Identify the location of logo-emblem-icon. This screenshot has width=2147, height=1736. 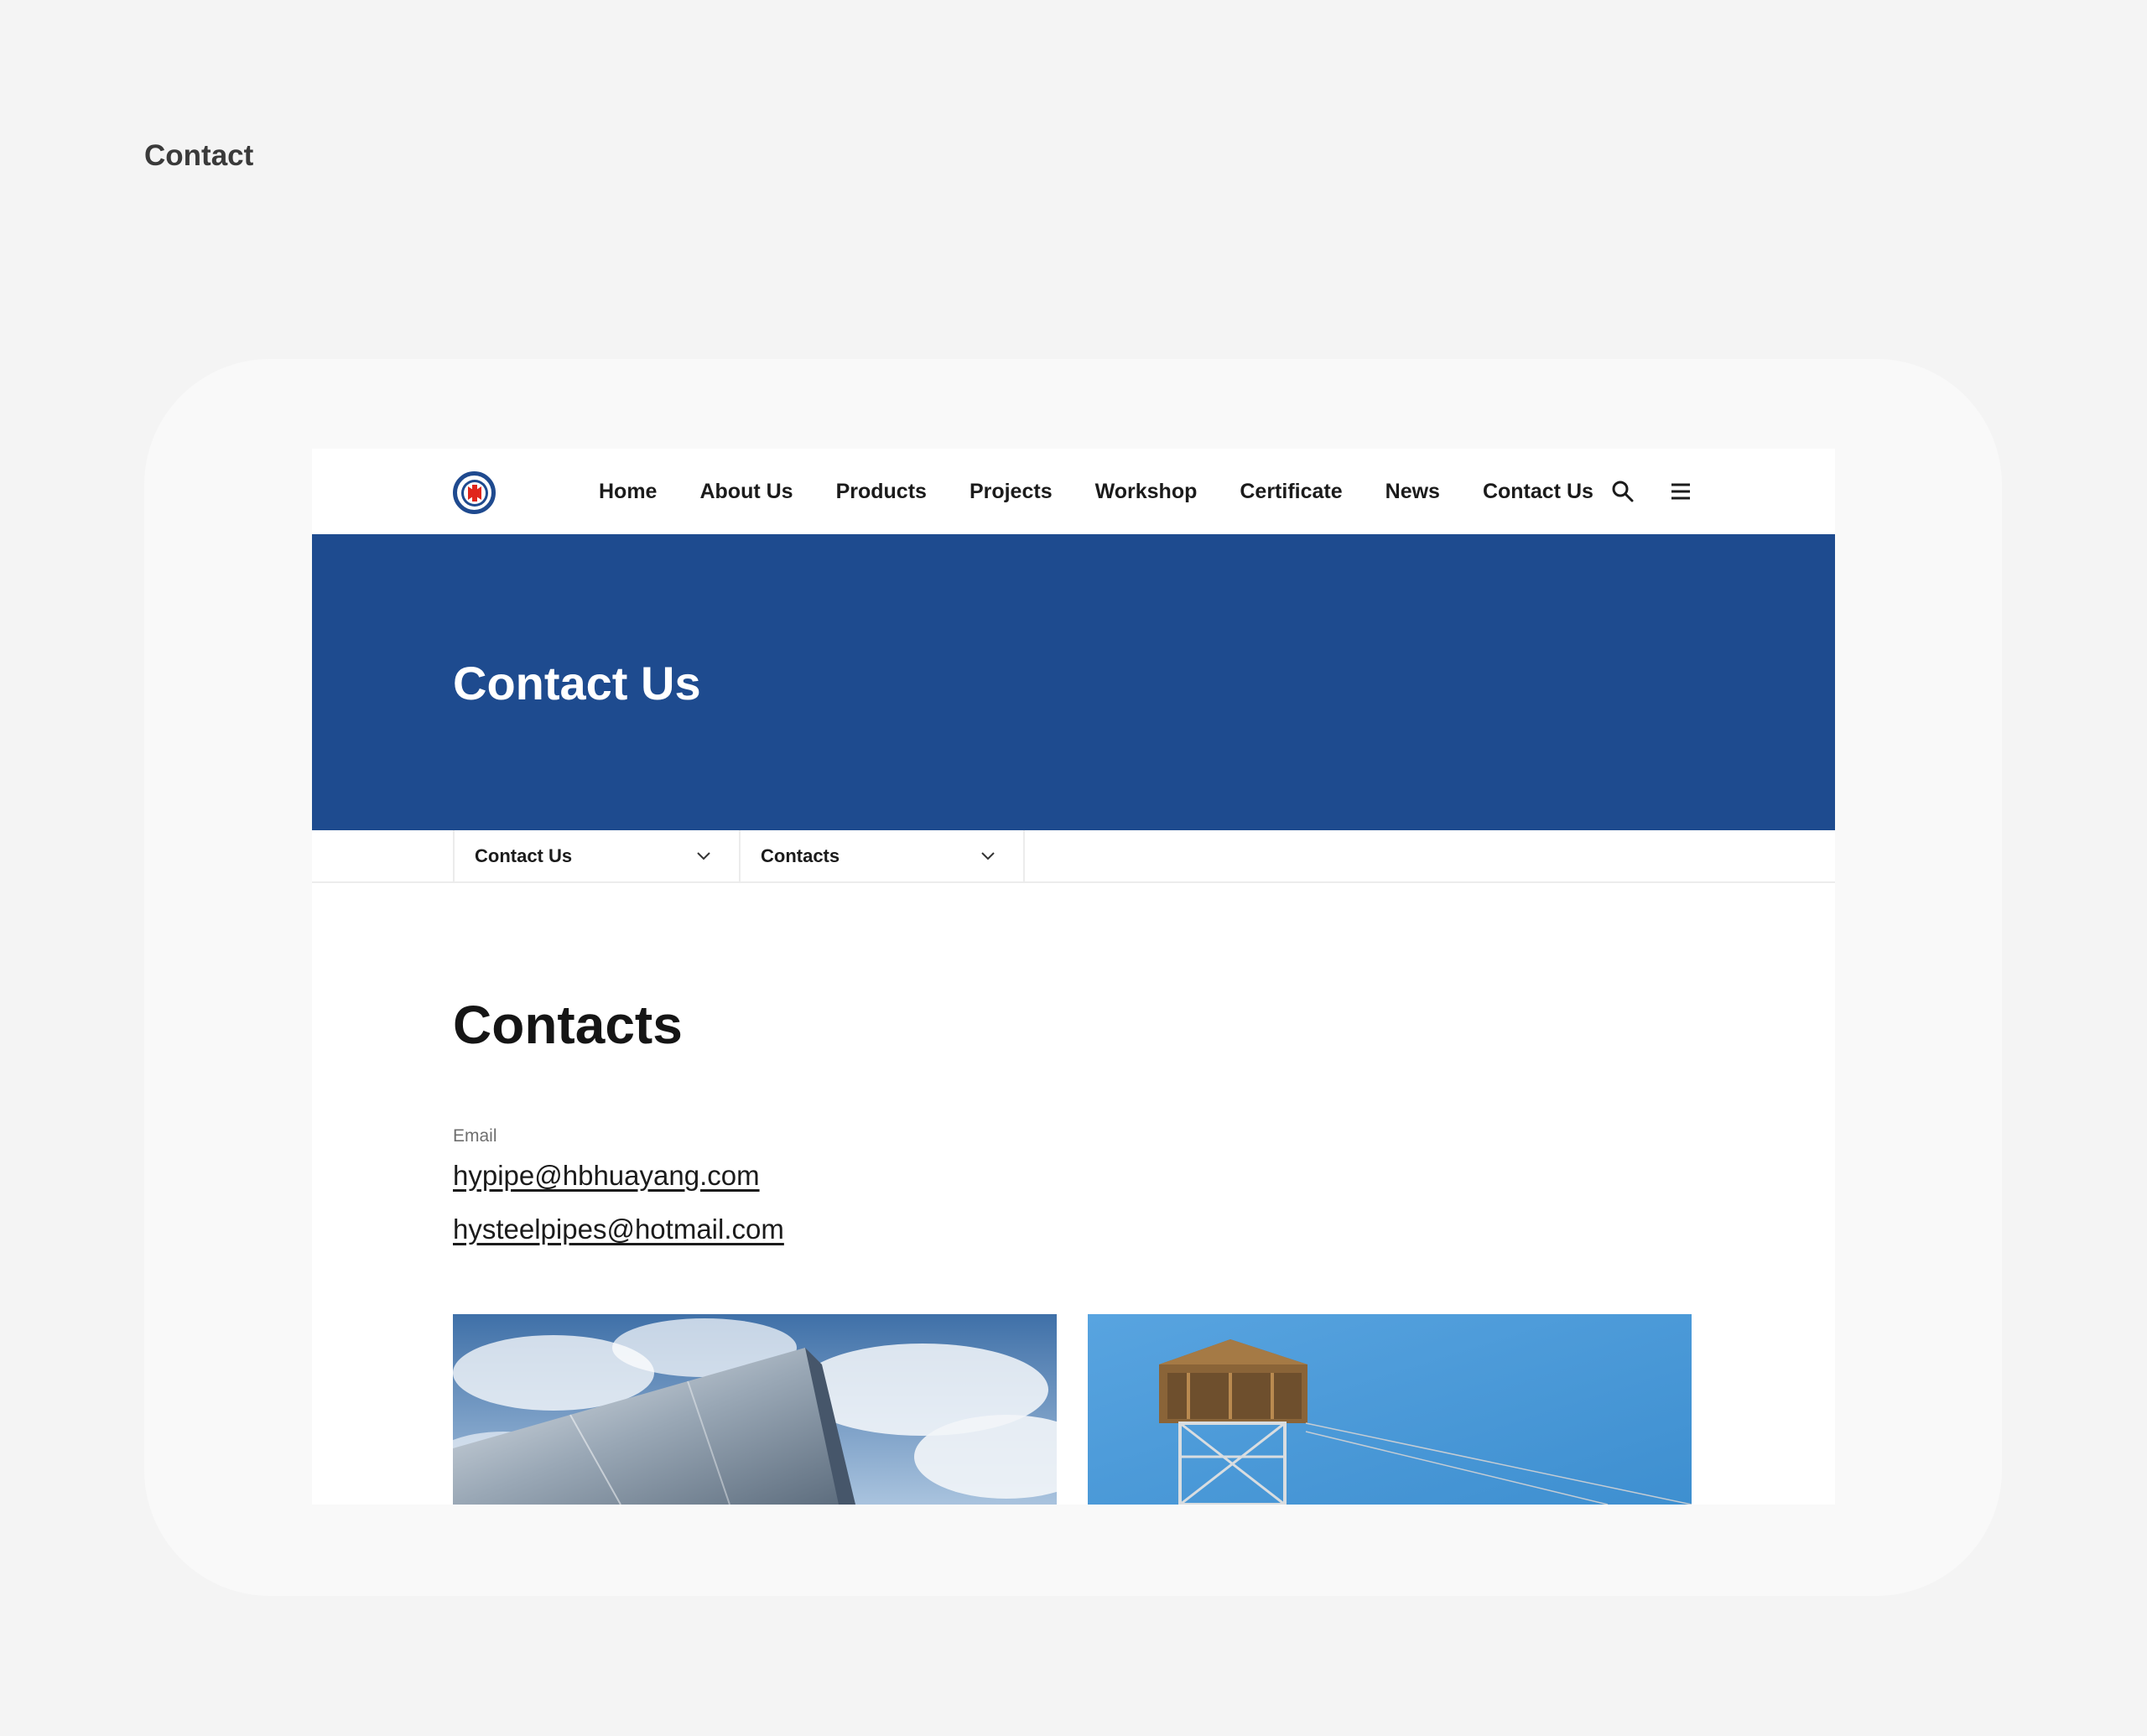
(474, 493).